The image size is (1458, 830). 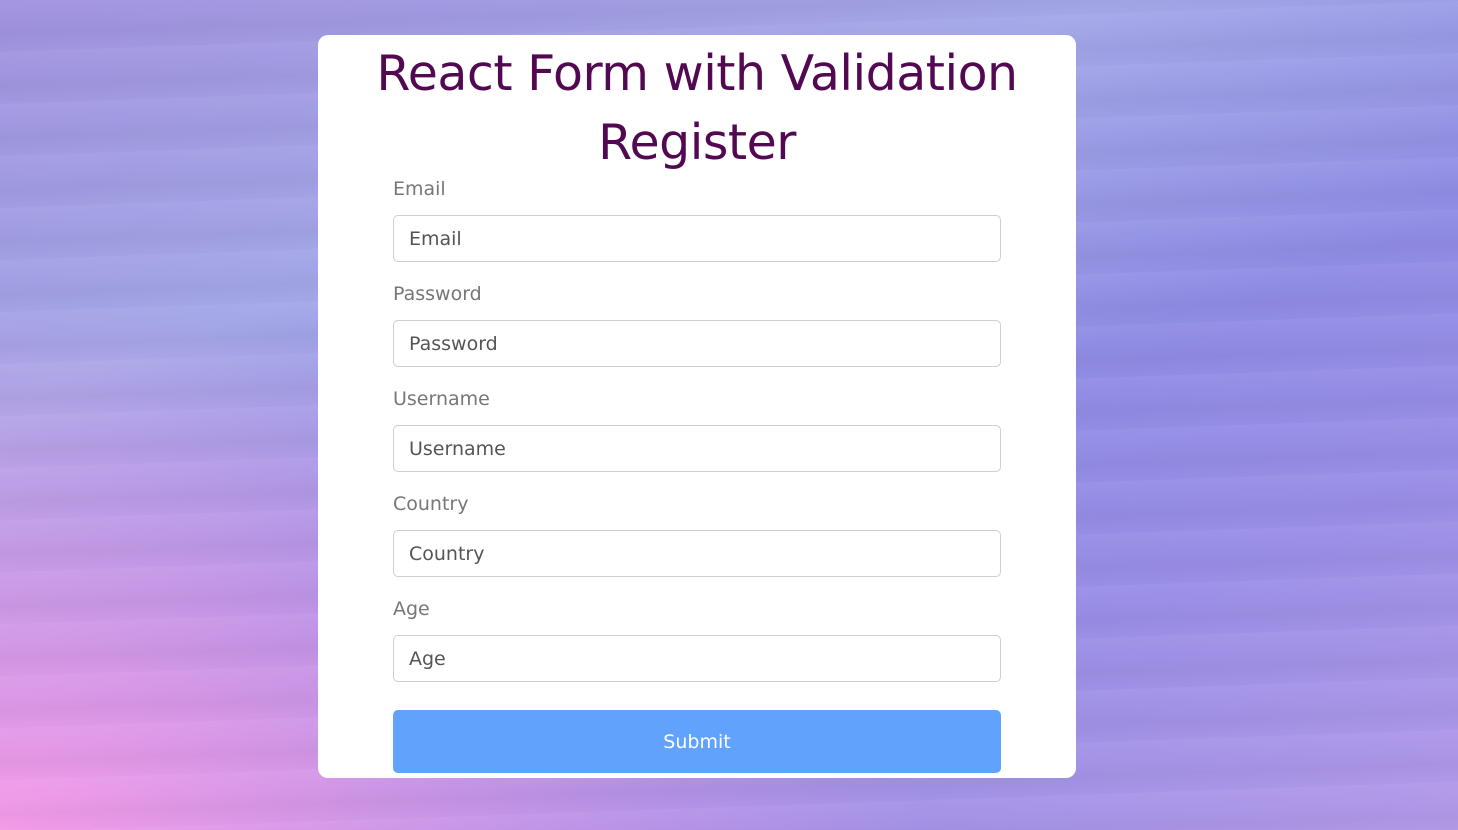 What do you see at coordinates (441, 399) in the screenshot?
I see `username-label: Username` at bounding box center [441, 399].